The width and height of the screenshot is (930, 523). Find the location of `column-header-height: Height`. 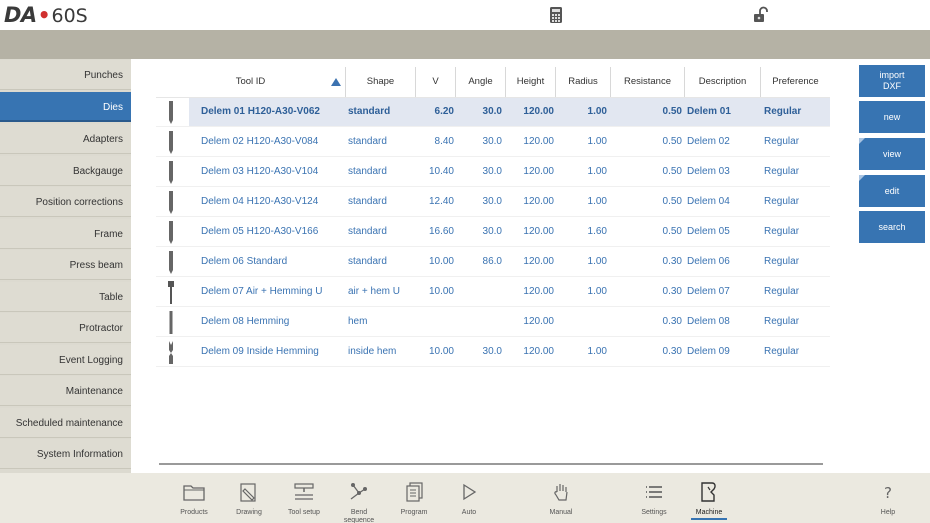

column-header-height: Height is located at coordinates (531, 82).